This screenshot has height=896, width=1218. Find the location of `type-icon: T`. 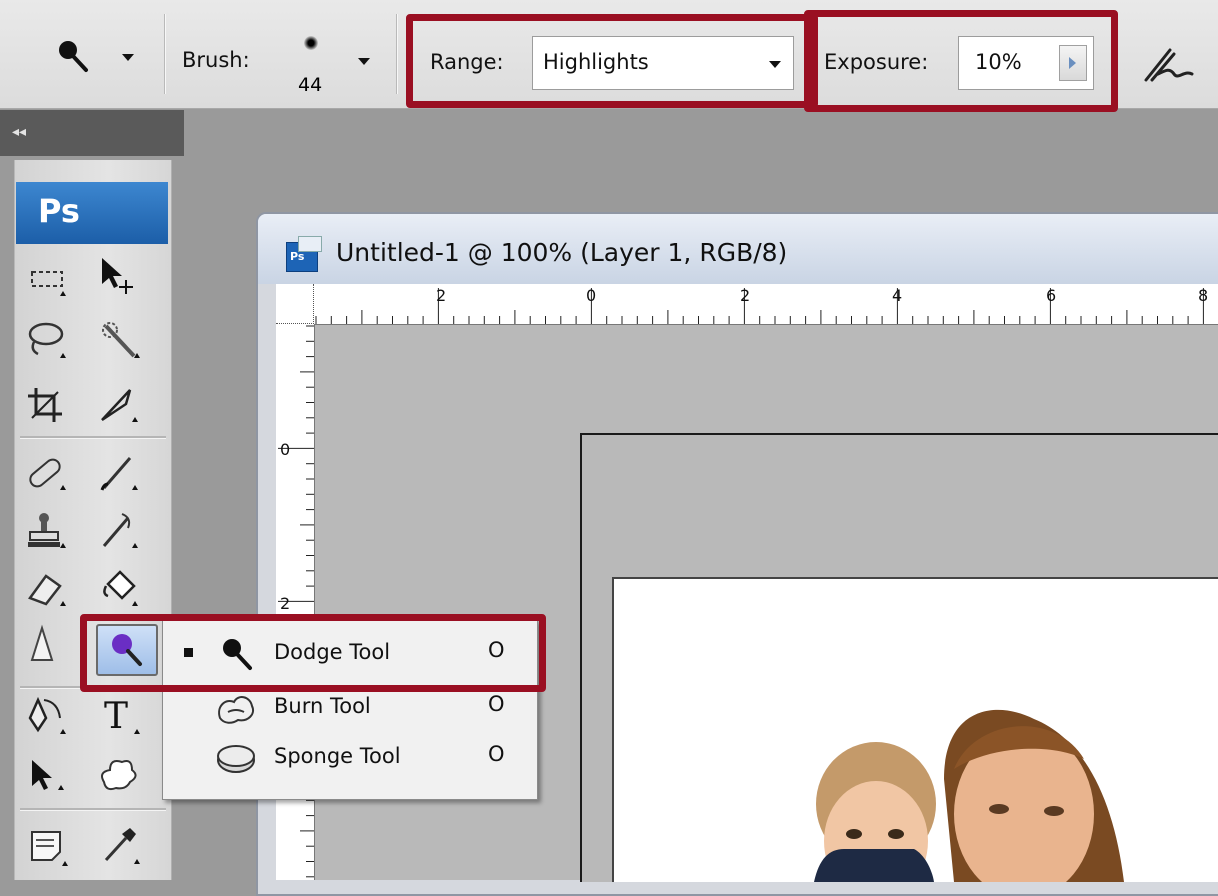

type-icon: T is located at coordinates (122, 716).